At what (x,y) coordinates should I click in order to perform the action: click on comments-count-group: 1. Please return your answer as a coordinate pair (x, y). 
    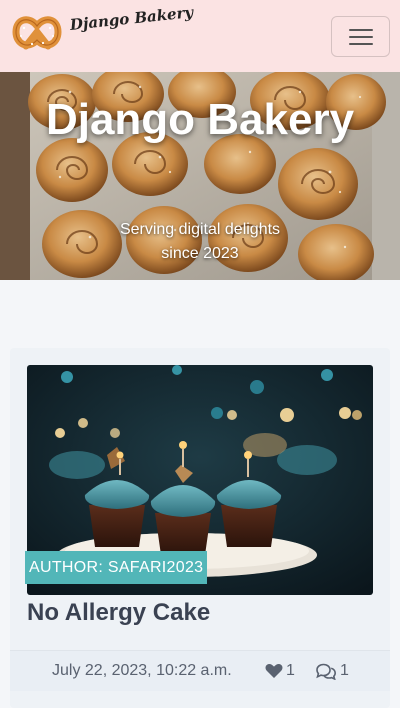
    Looking at the image, I should click on (332, 671).